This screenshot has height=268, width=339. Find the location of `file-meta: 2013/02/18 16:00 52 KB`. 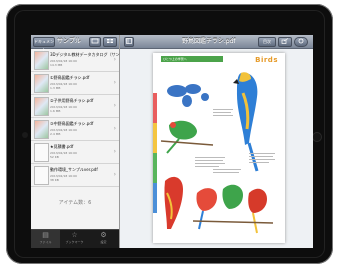

file-meta: 2013/02/18 16:00 52 KB is located at coordinates (63, 155).